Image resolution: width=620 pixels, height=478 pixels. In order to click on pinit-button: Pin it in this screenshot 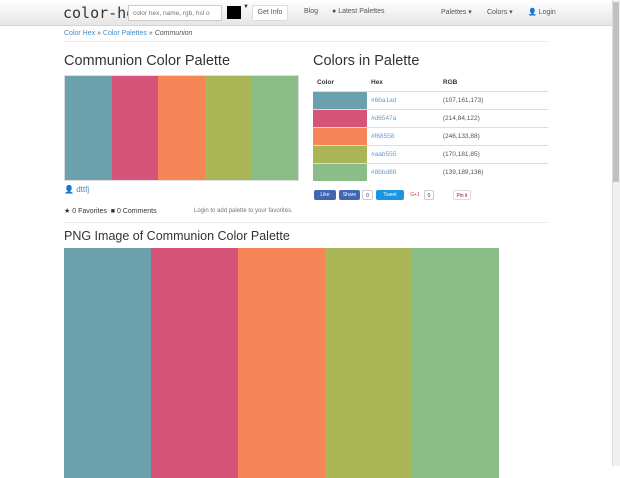, I will do `click(462, 195)`.